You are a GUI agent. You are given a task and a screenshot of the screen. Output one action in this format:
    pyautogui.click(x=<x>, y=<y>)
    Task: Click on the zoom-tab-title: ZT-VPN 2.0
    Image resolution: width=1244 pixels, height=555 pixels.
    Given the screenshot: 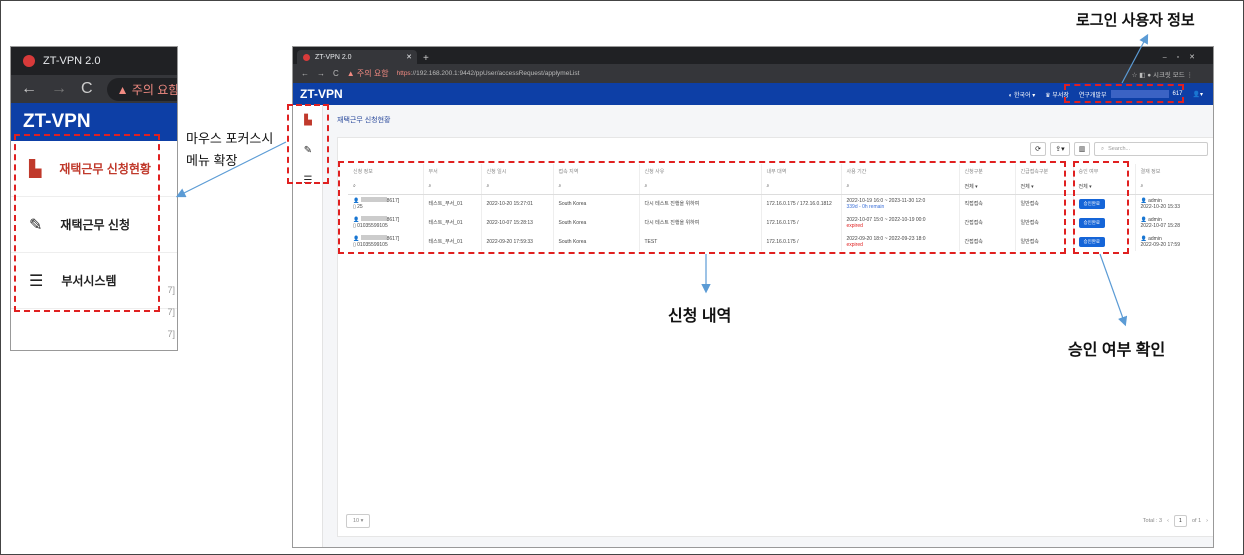 What is the action you would take?
    pyautogui.click(x=71, y=61)
    